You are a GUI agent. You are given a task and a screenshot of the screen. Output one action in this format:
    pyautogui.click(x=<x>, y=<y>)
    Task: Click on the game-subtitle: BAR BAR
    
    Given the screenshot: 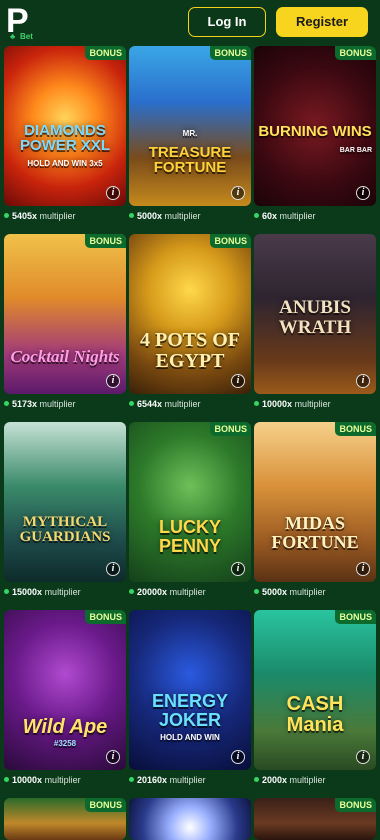 What is the action you would take?
    pyautogui.click(x=355, y=150)
    